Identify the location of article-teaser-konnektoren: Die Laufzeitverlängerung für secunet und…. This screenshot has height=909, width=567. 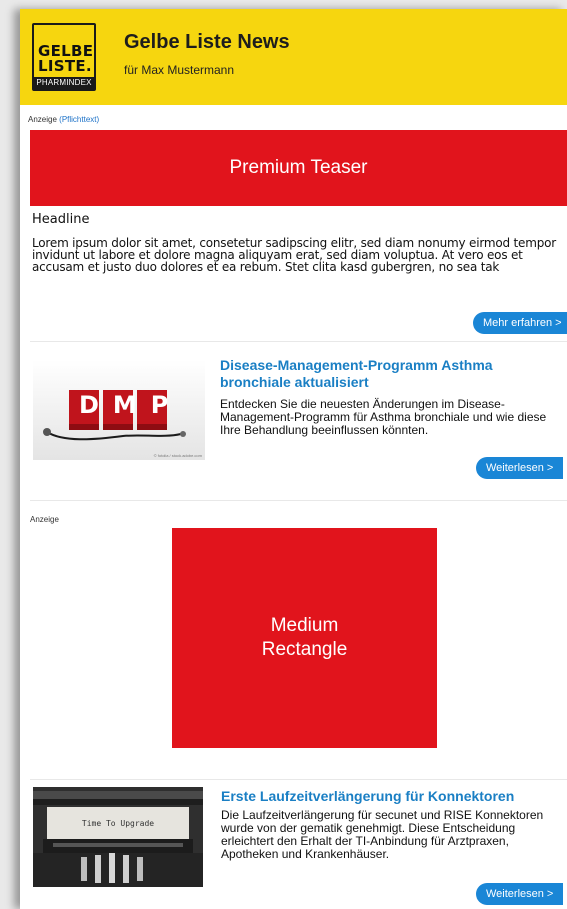
(382, 834).